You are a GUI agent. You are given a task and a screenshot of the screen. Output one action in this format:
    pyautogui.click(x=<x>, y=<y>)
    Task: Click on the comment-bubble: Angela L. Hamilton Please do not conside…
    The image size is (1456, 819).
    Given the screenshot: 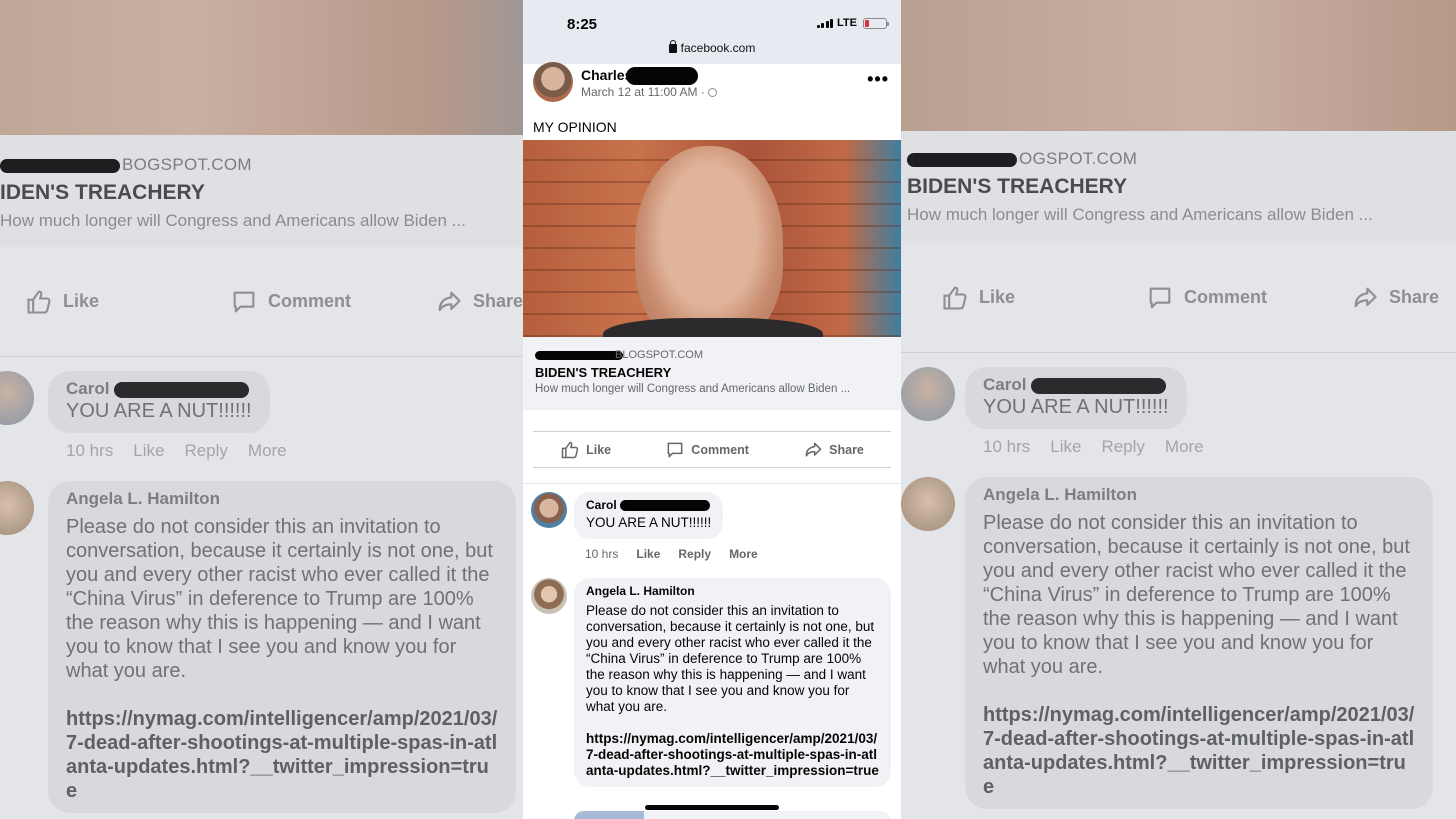 What is the action you would take?
    pyautogui.click(x=732, y=682)
    